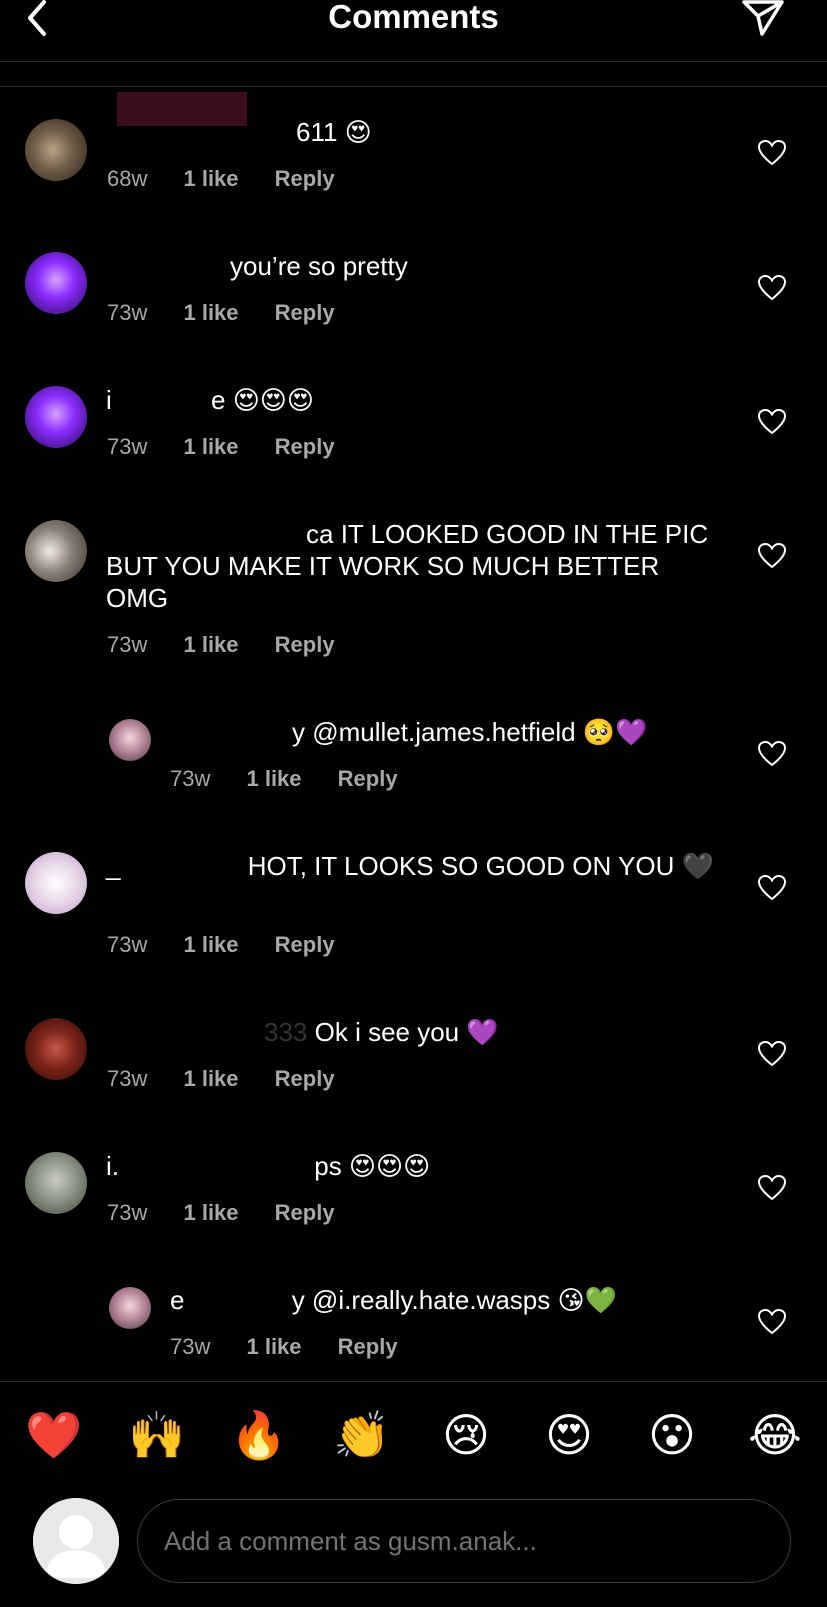 Image resolution: width=827 pixels, height=1607 pixels. Describe the element at coordinates (416, 132) in the screenshot. I see `comment-text: 611 😍` at that location.